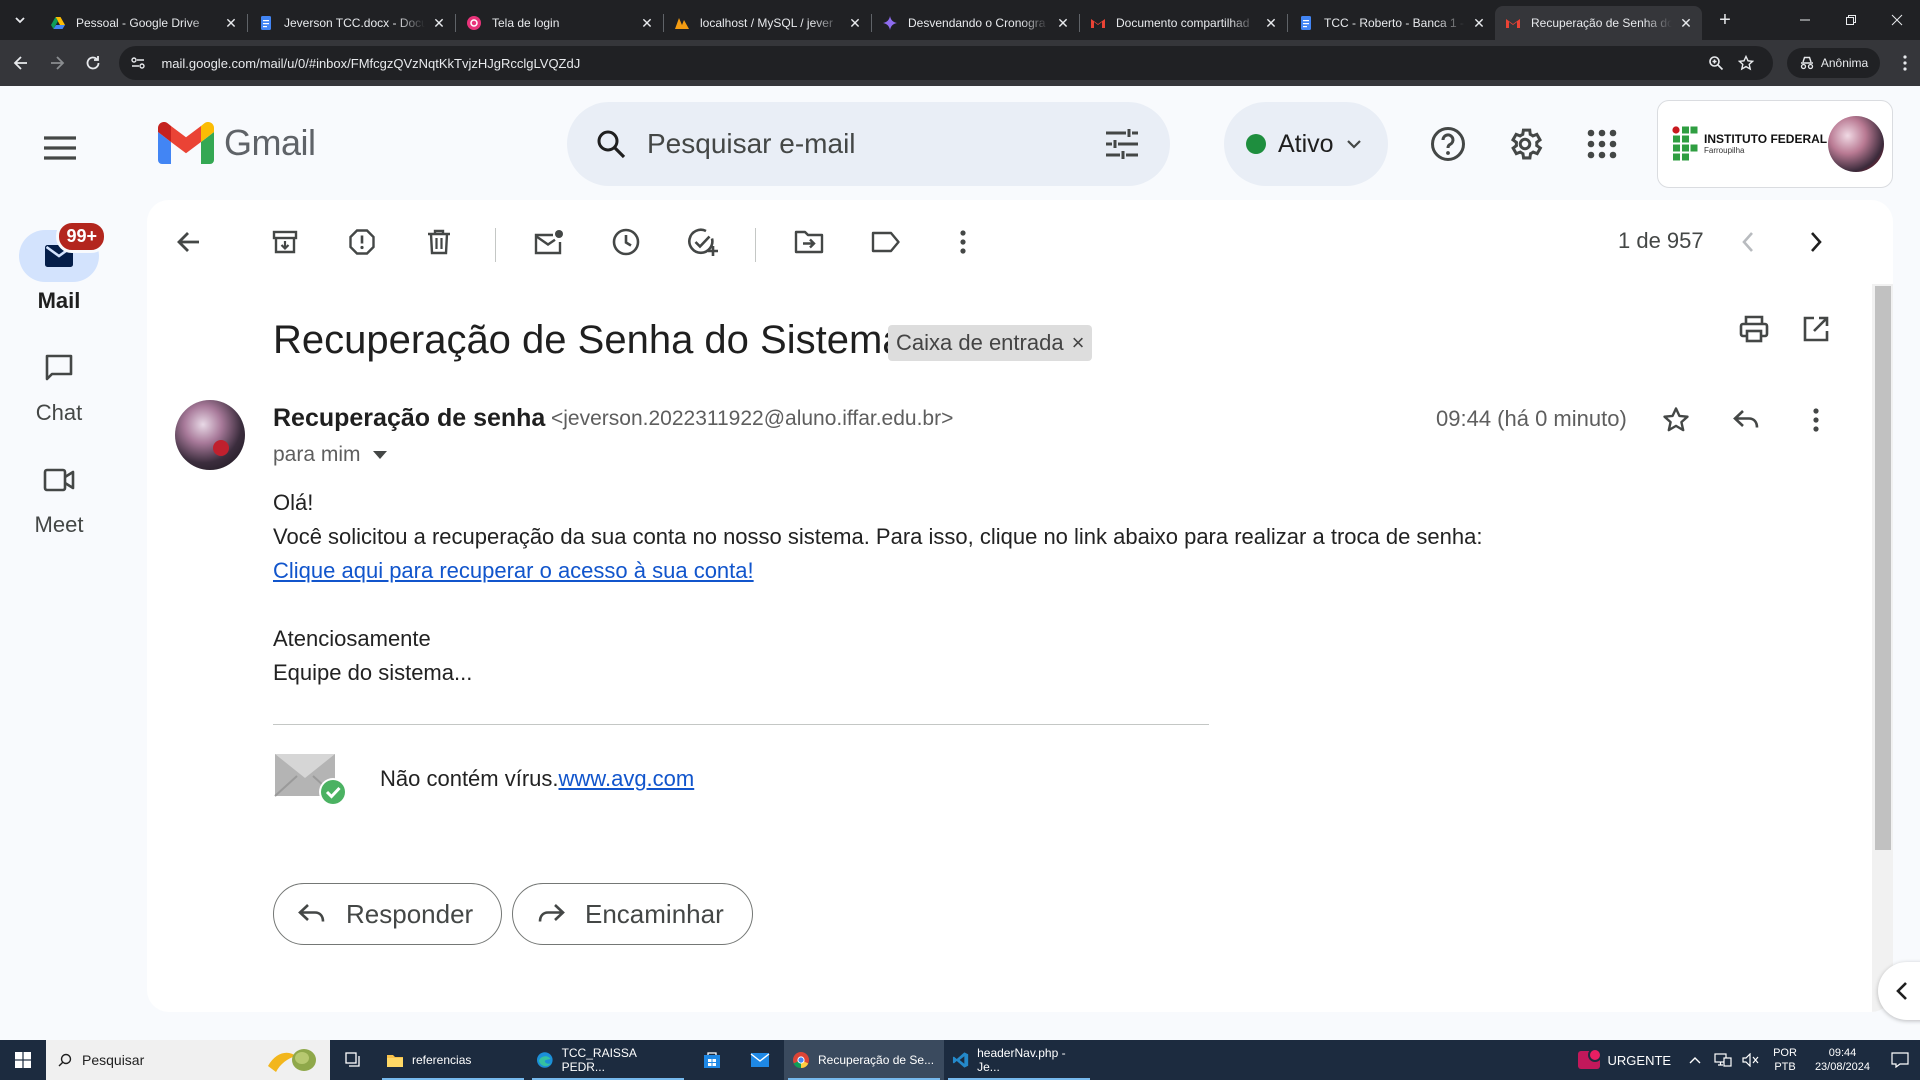 Image resolution: width=1920 pixels, height=1080 pixels. What do you see at coordinates (1905, 63) in the screenshot?
I see `browser-menu-button` at bounding box center [1905, 63].